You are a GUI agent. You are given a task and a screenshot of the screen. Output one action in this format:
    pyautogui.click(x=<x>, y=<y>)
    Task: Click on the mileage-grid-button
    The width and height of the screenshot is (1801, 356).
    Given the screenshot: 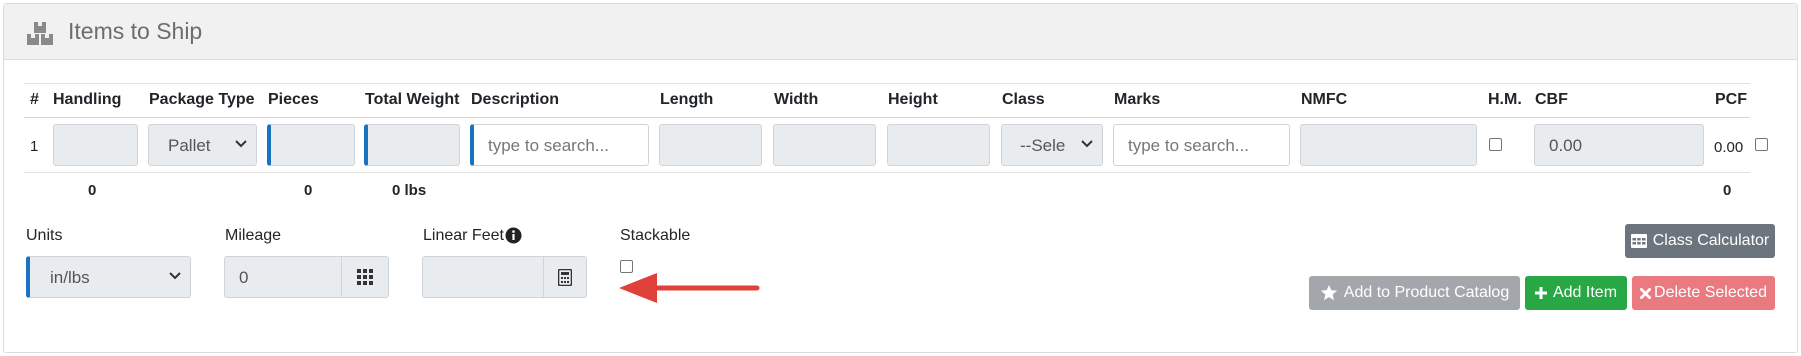 What is the action you would take?
    pyautogui.click(x=365, y=277)
    